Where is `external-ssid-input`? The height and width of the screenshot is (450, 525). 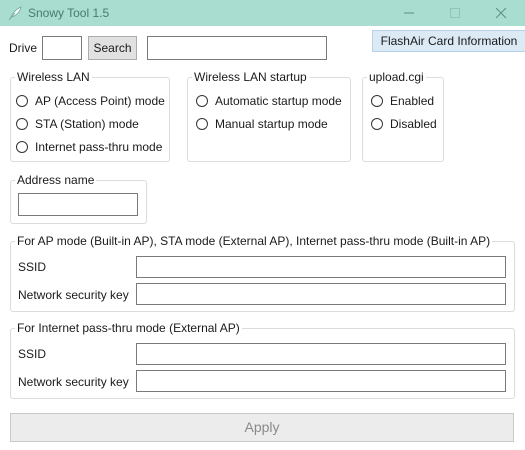 external-ssid-input is located at coordinates (321, 354).